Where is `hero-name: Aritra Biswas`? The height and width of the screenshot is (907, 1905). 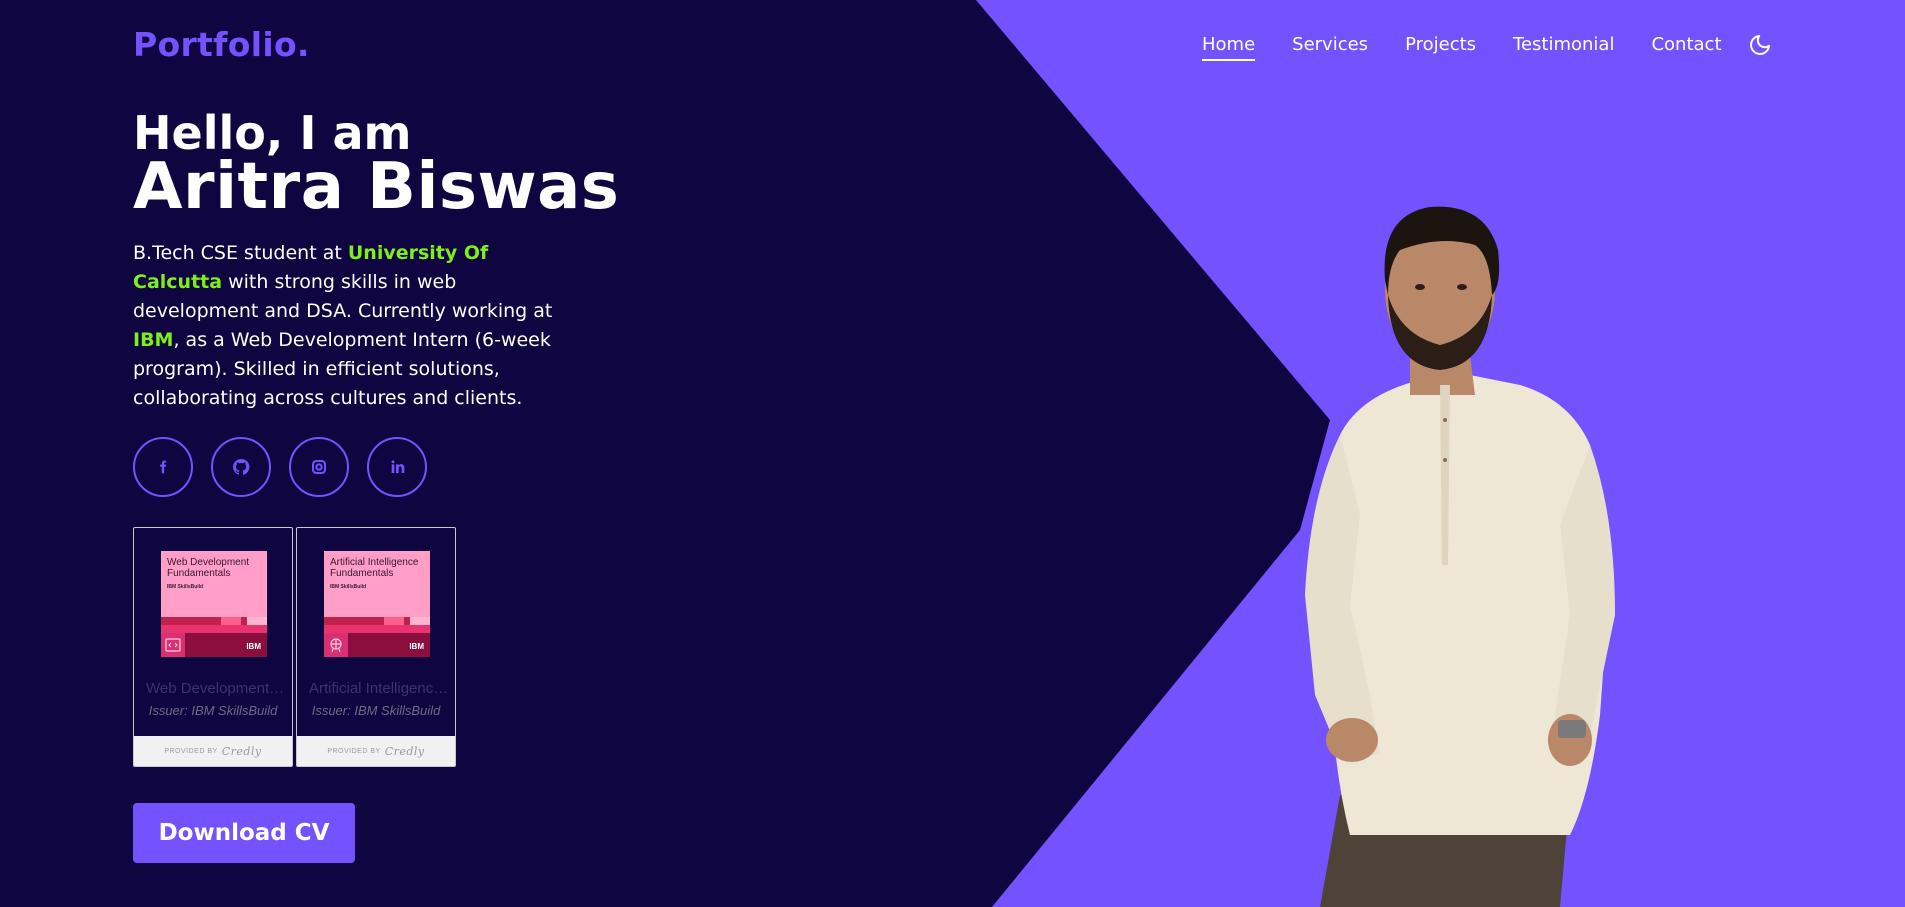 hero-name: Aritra Biswas is located at coordinates (376, 187).